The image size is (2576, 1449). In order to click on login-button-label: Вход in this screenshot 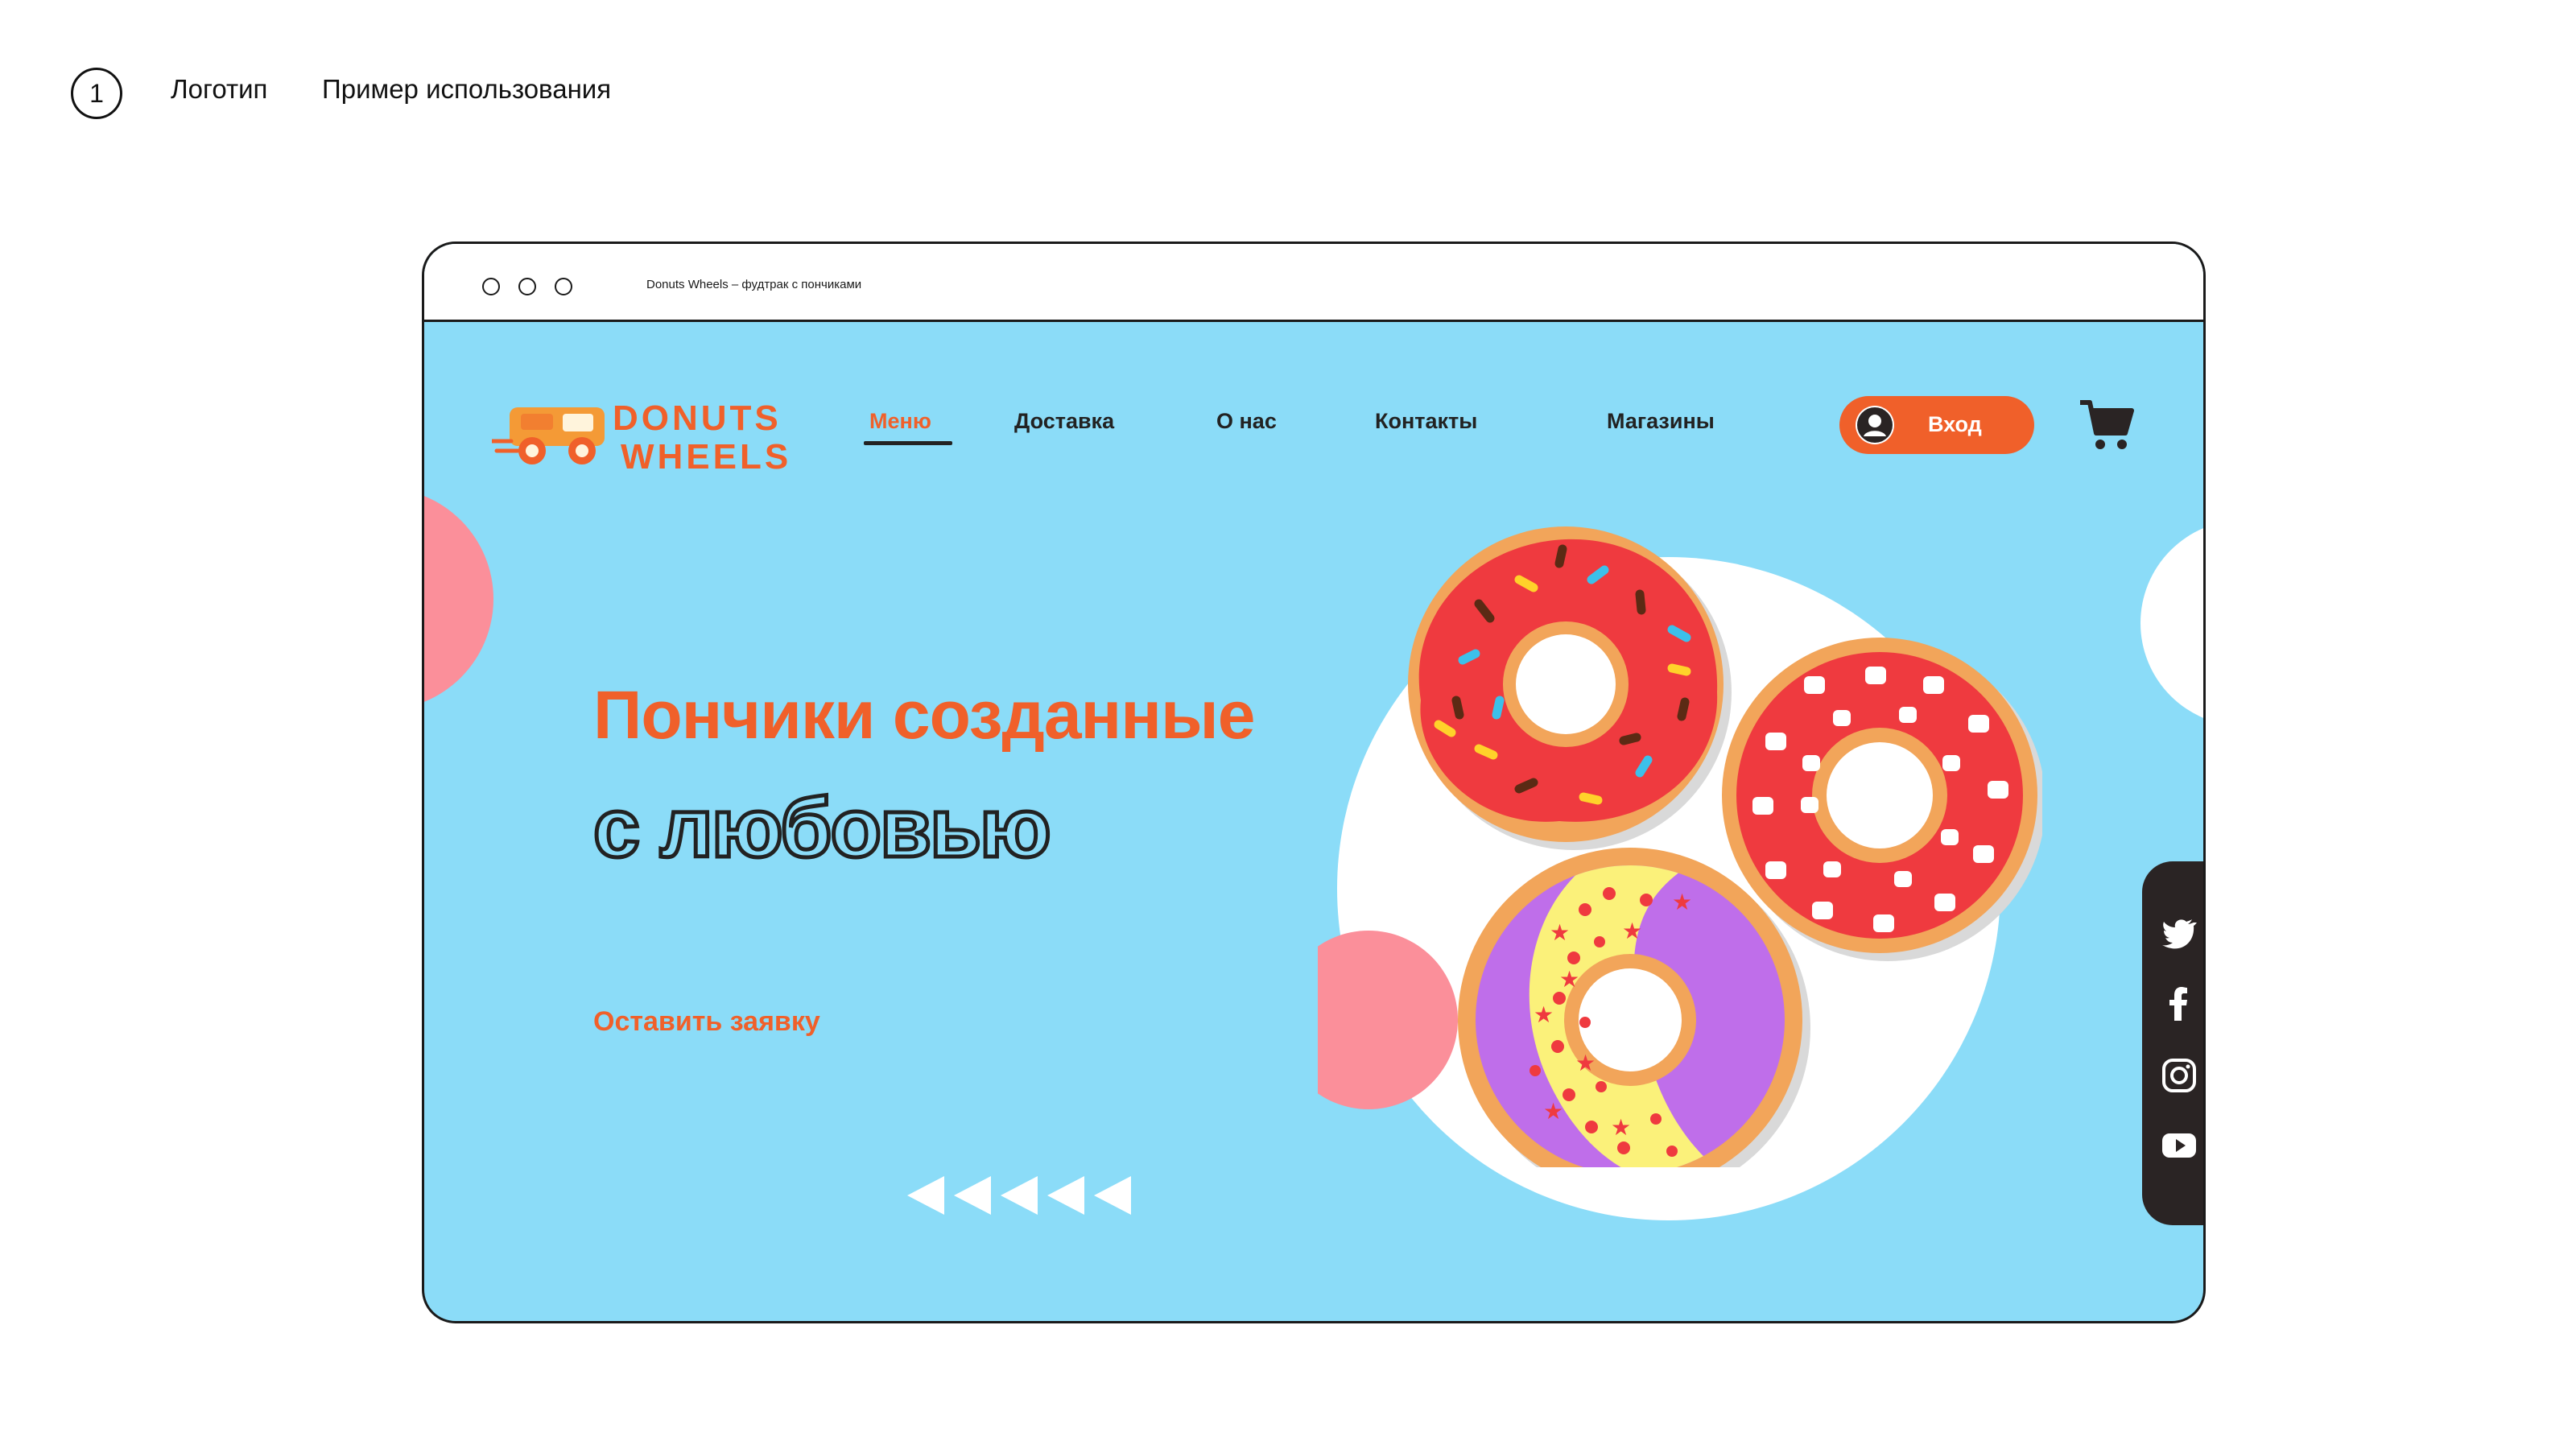, I will do `click(1955, 424)`.